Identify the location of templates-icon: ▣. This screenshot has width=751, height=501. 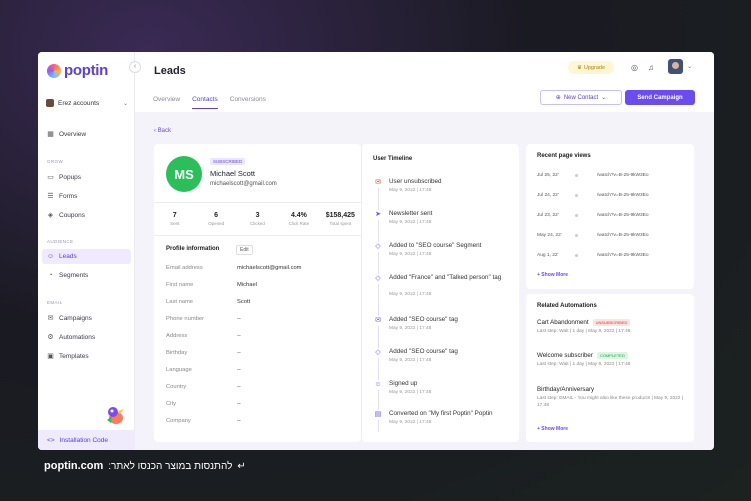
(50, 356).